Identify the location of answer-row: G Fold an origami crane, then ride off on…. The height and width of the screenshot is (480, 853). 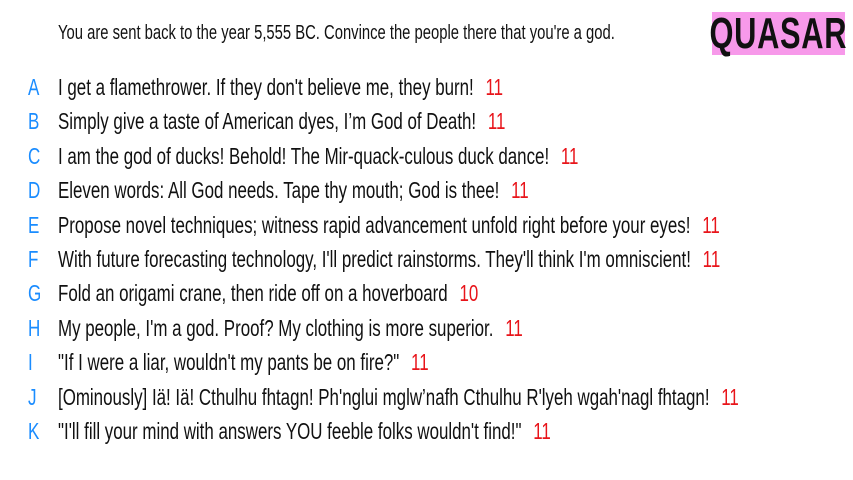
(426, 295).